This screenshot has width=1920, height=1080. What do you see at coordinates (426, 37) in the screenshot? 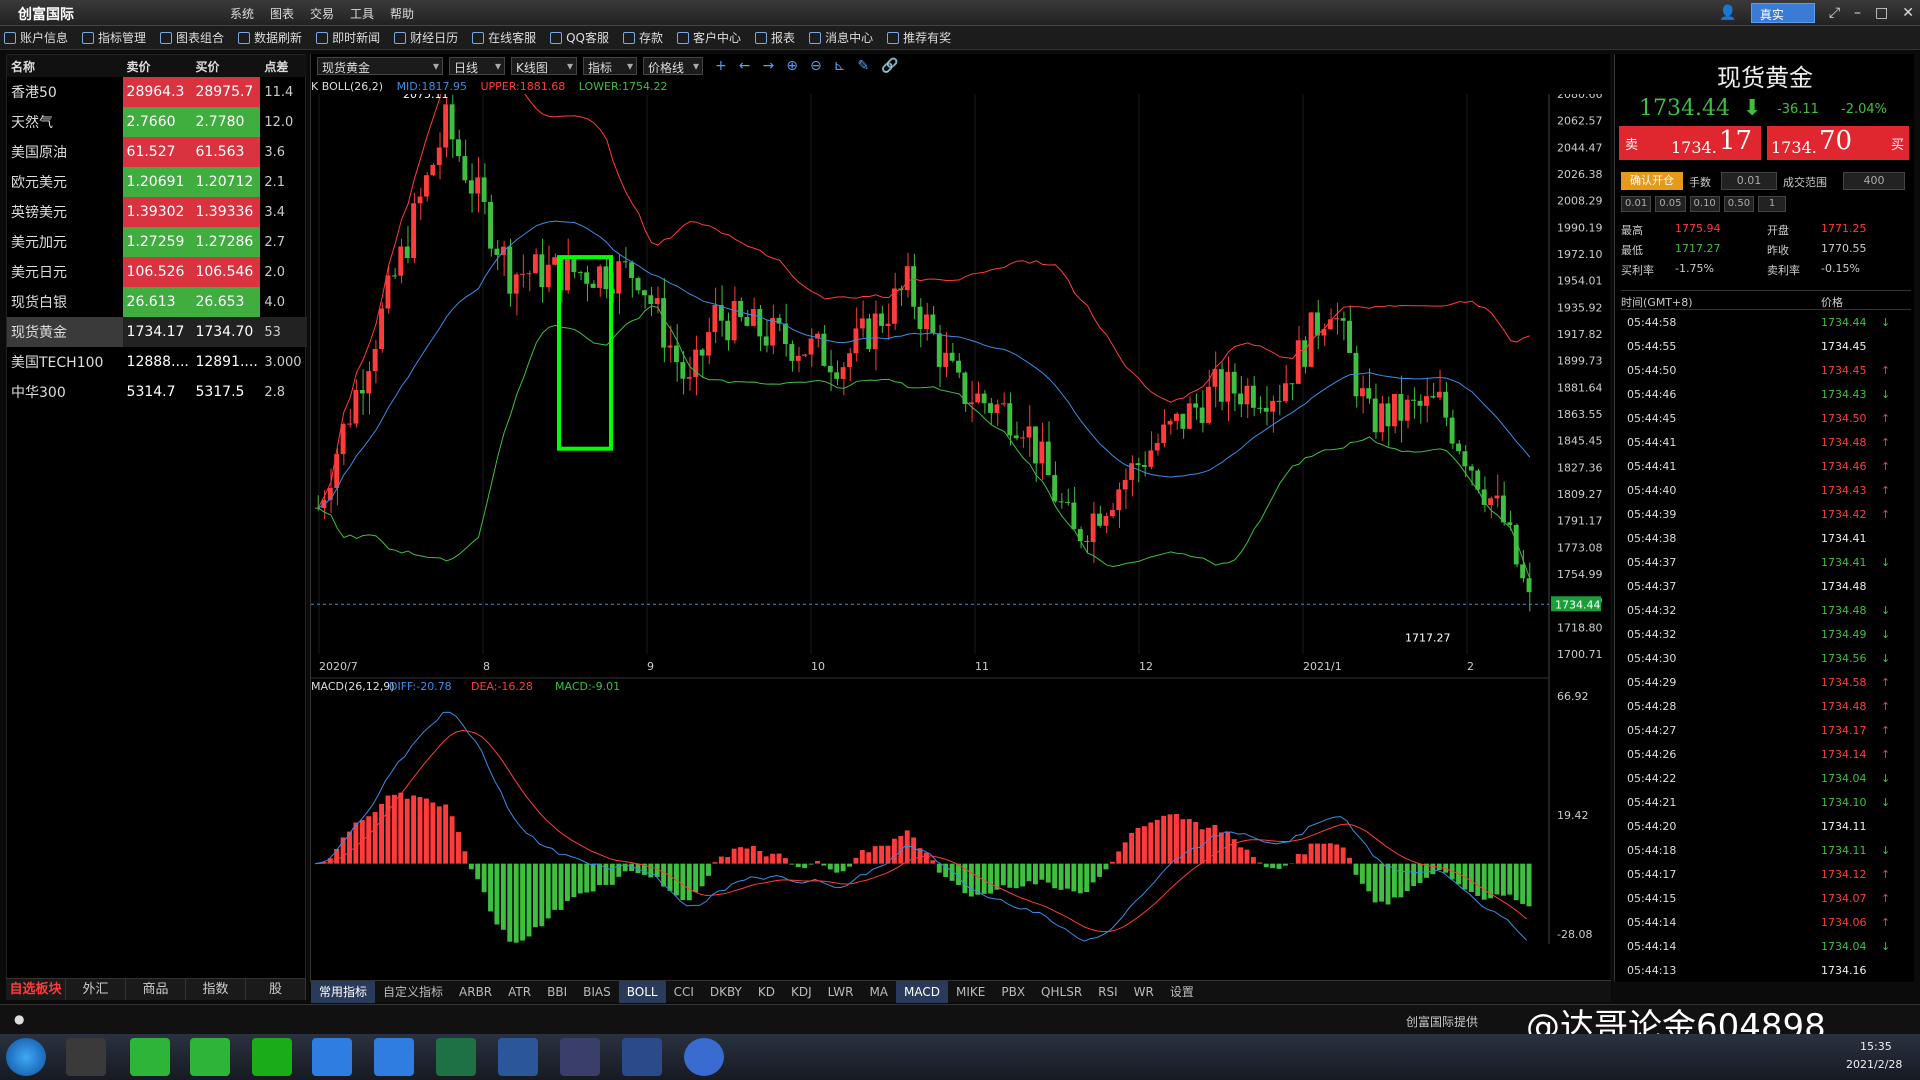
I see `toolbar-calendar: 财经日历` at bounding box center [426, 37].